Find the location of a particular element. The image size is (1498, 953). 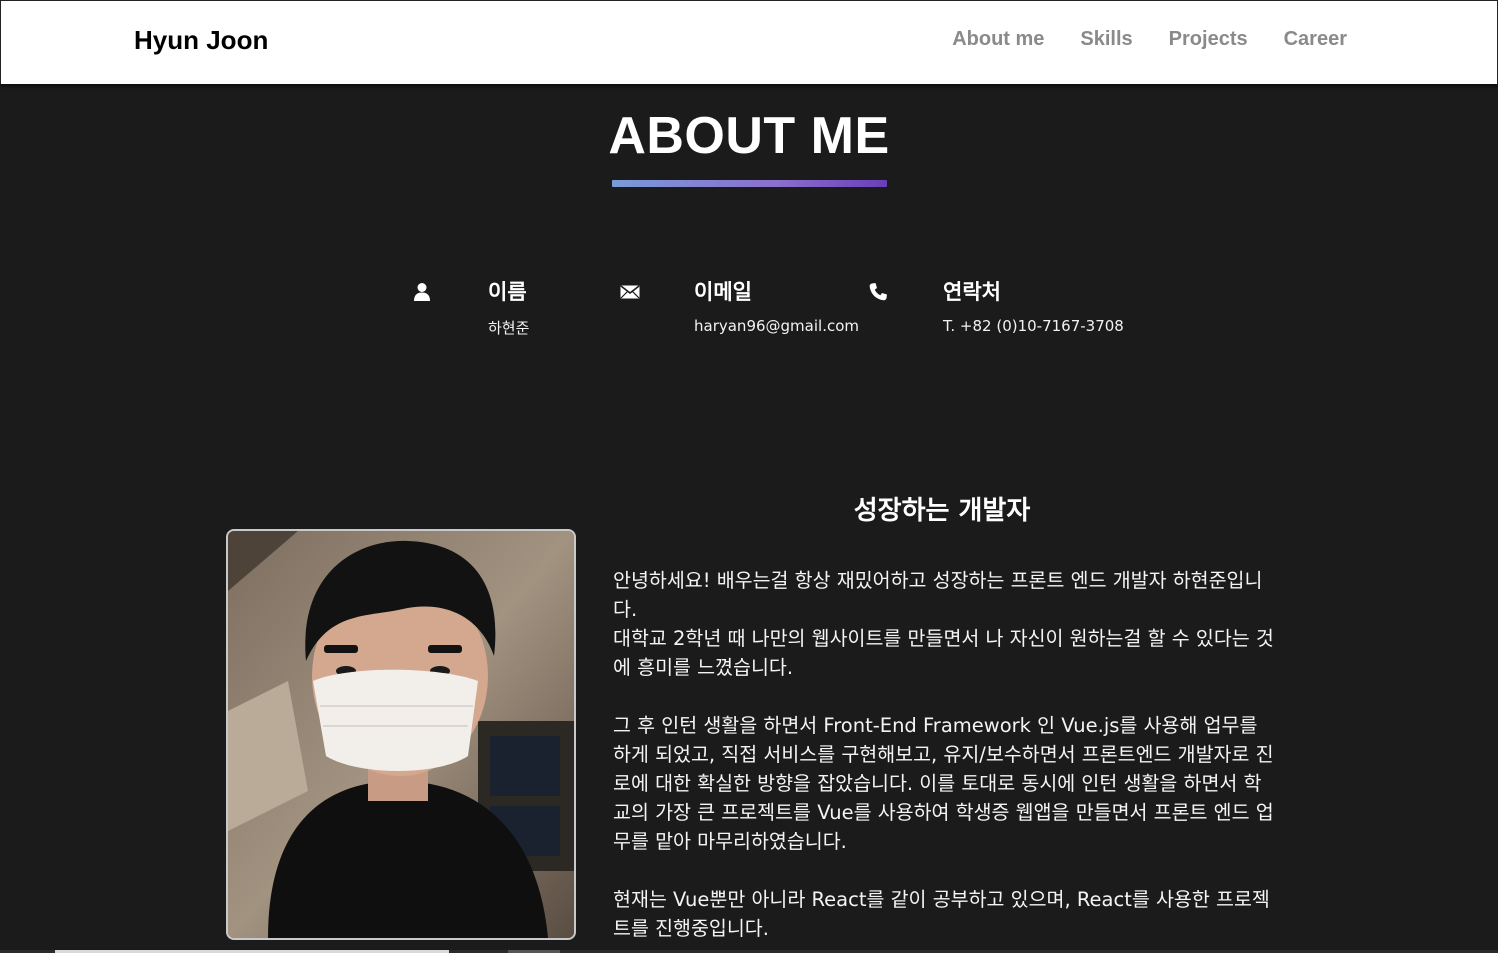

info-label-phone: 연락처 is located at coordinates (972, 292).